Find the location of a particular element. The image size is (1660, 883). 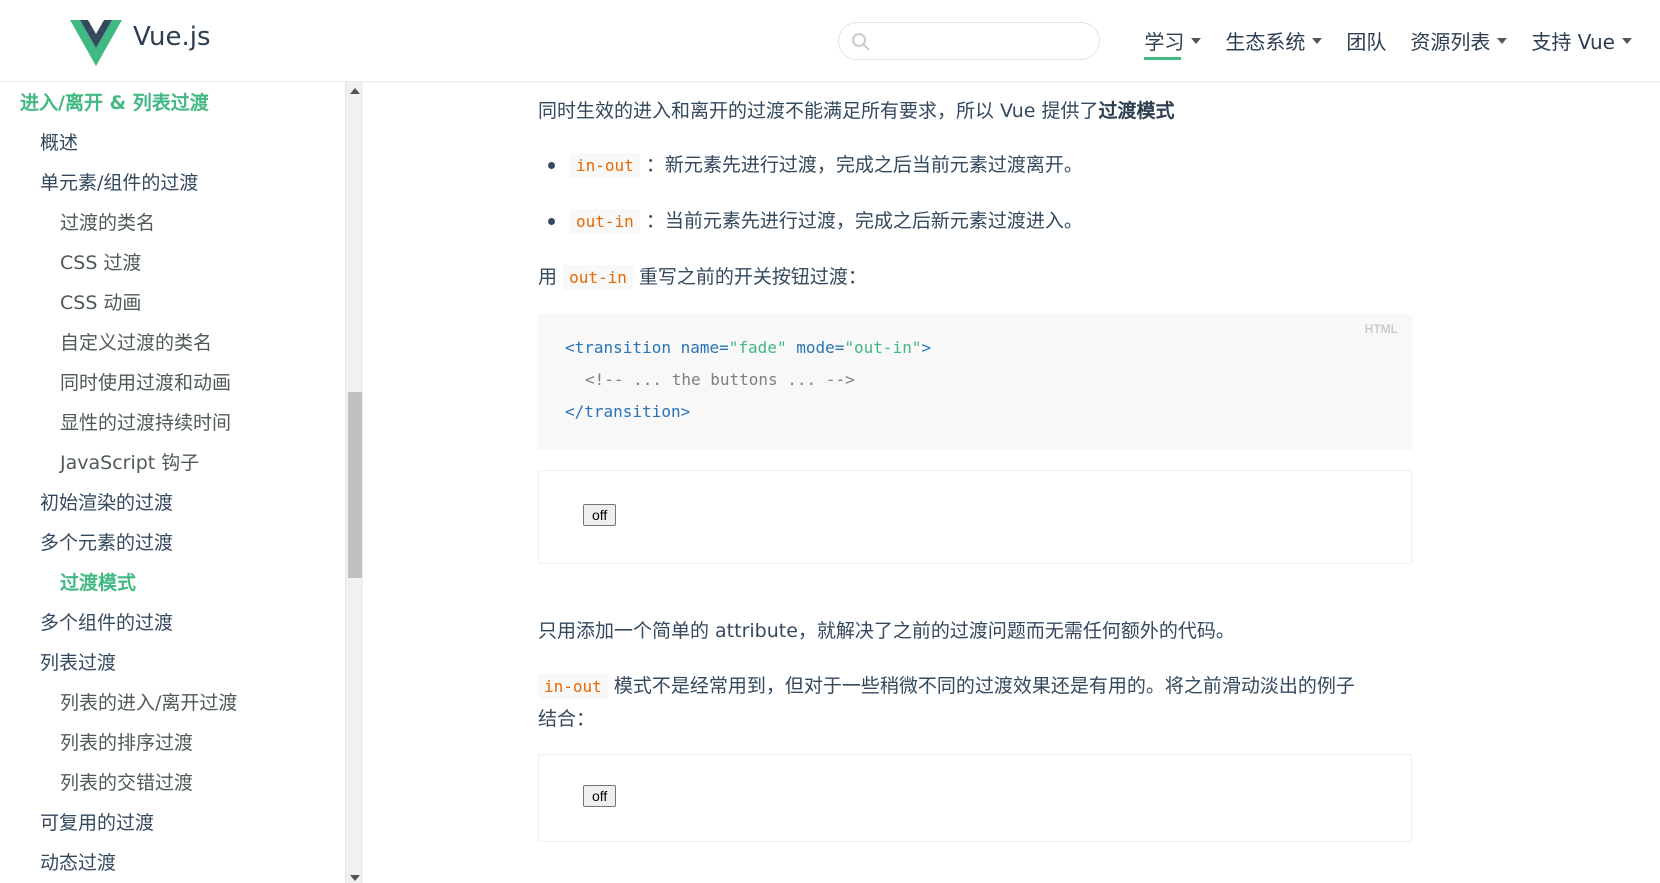

code-comment: <!-- ... the buttons ... --> is located at coordinates (720, 379).